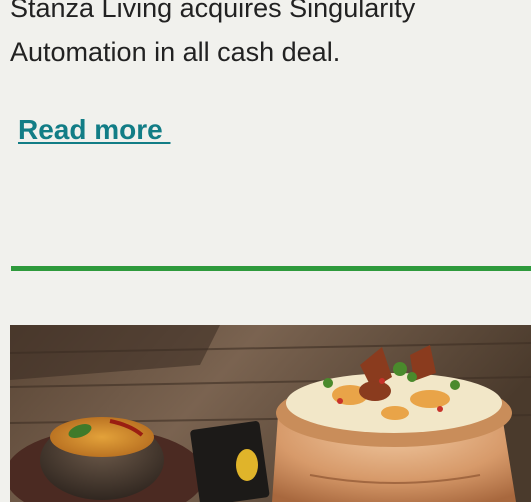 The height and width of the screenshot is (502, 531). I want to click on article-excerpt-line-1: Stanza Living acquires Singularity, so click(213, 11).